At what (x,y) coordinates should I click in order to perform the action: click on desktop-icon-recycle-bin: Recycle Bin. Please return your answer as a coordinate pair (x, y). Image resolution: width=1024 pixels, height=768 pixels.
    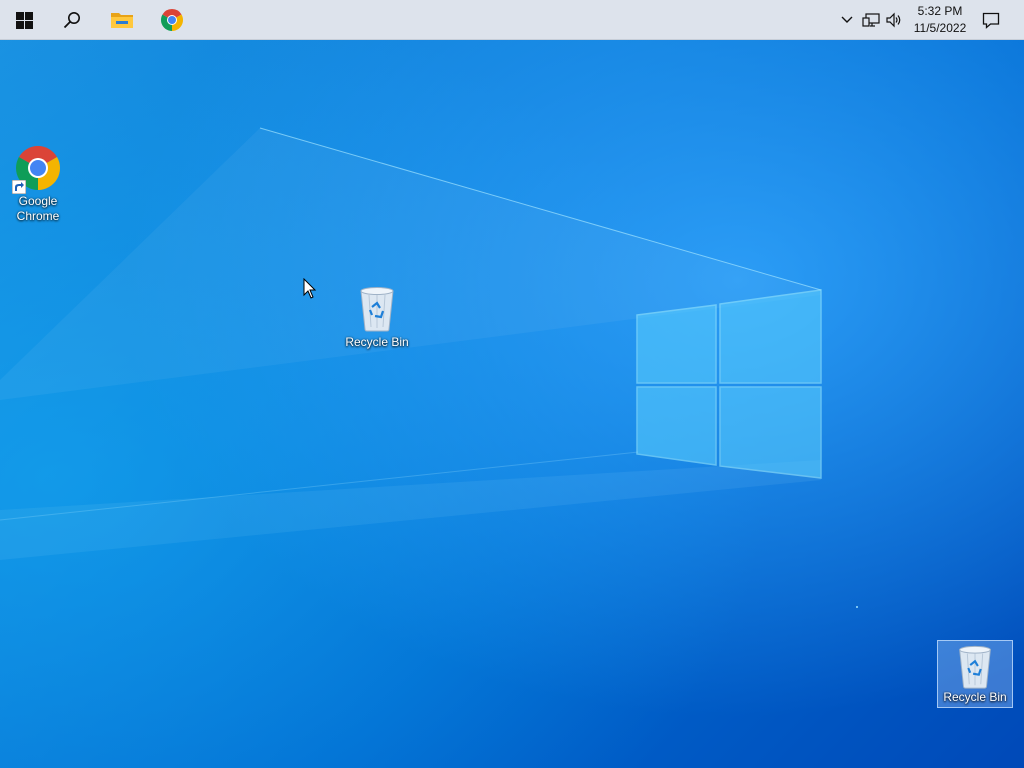
    Looking at the image, I should click on (377, 317).